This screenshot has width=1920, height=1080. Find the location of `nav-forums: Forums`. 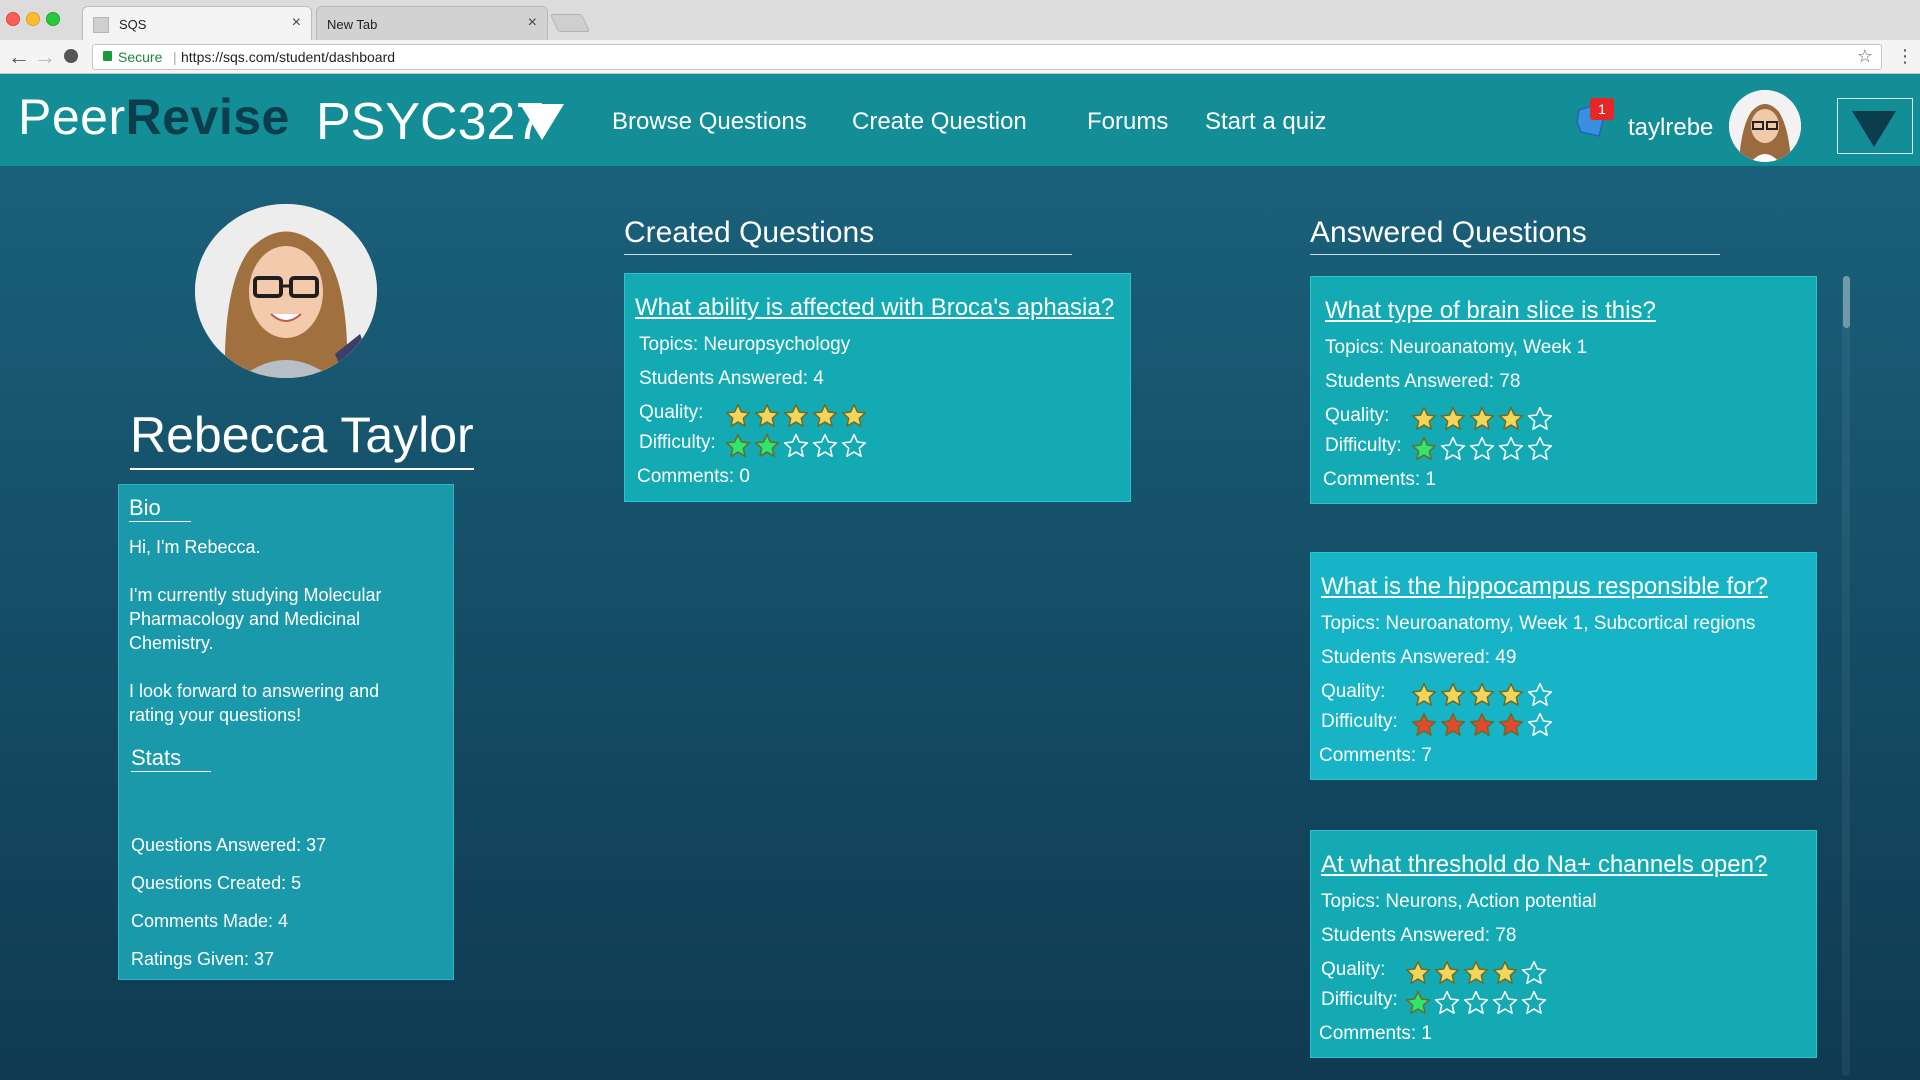

nav-forums: Forums is located at coordinates (1127, 122).